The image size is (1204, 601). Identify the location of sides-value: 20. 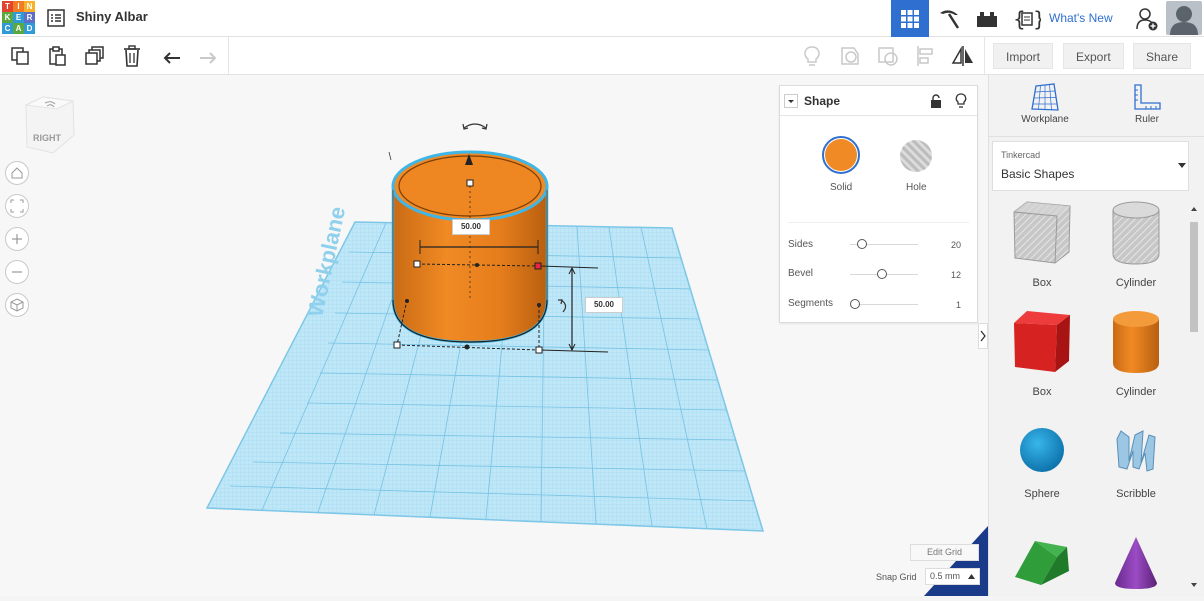
(956, 245).